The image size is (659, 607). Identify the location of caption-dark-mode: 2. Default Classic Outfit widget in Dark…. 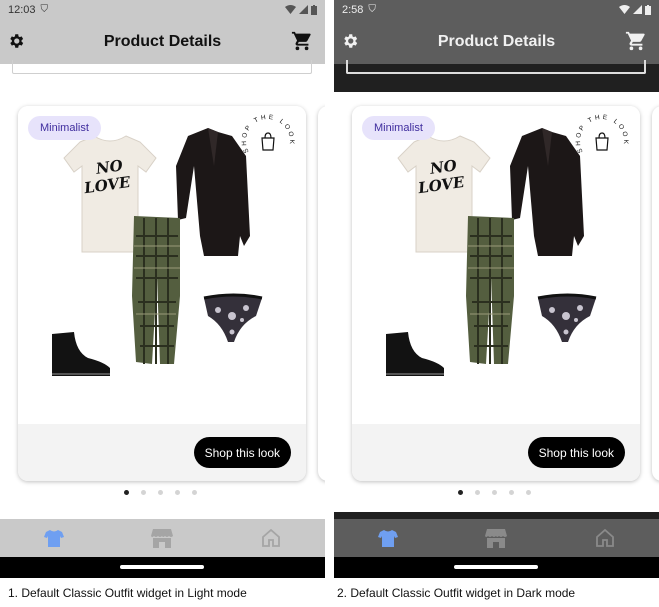
(456, 593).